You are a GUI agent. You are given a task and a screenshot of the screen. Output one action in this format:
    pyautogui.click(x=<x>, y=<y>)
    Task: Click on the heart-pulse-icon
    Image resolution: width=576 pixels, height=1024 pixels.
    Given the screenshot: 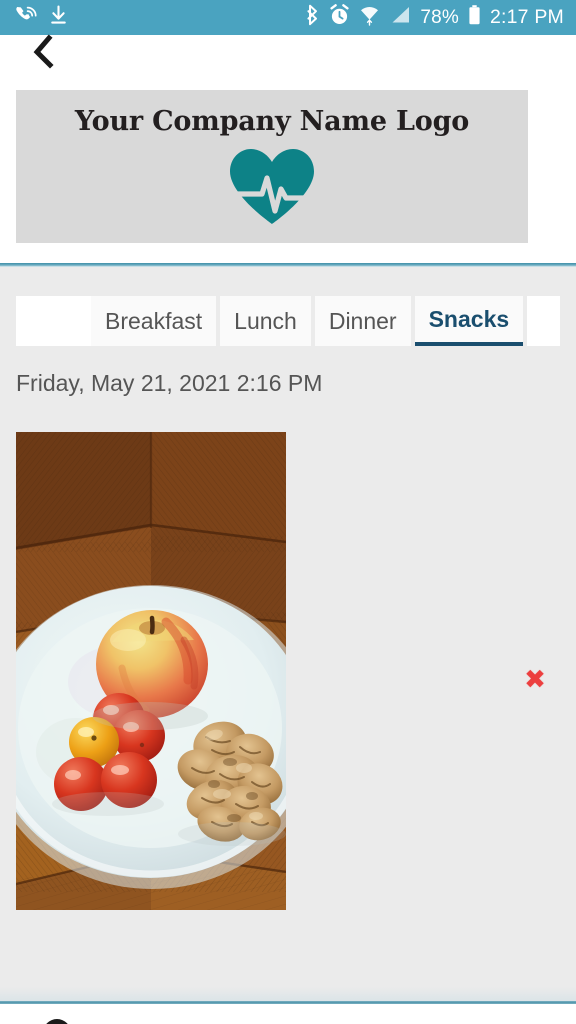 What is the action you would take?
    pyautogui.click(x=272, y=188)
    